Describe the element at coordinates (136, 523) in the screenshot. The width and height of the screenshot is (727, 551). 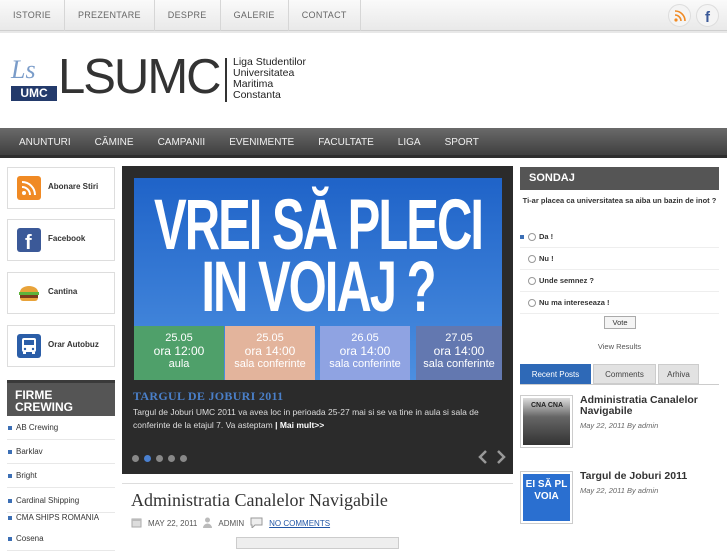
I see `calendar-icon` at that location.